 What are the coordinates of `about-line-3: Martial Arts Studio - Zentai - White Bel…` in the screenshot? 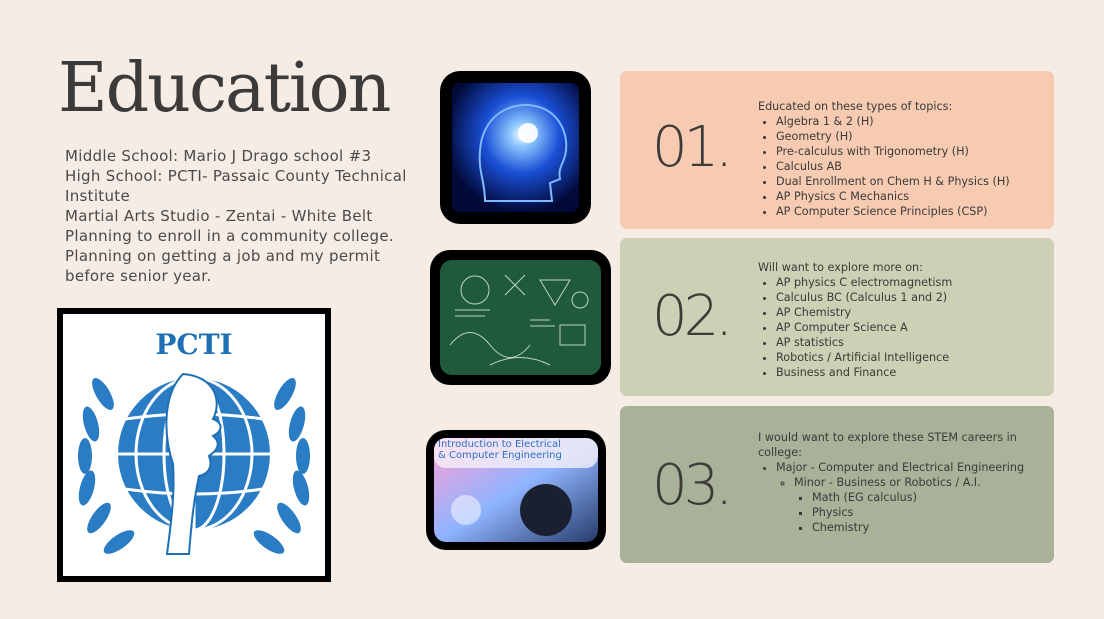 It's located at (219, 216).